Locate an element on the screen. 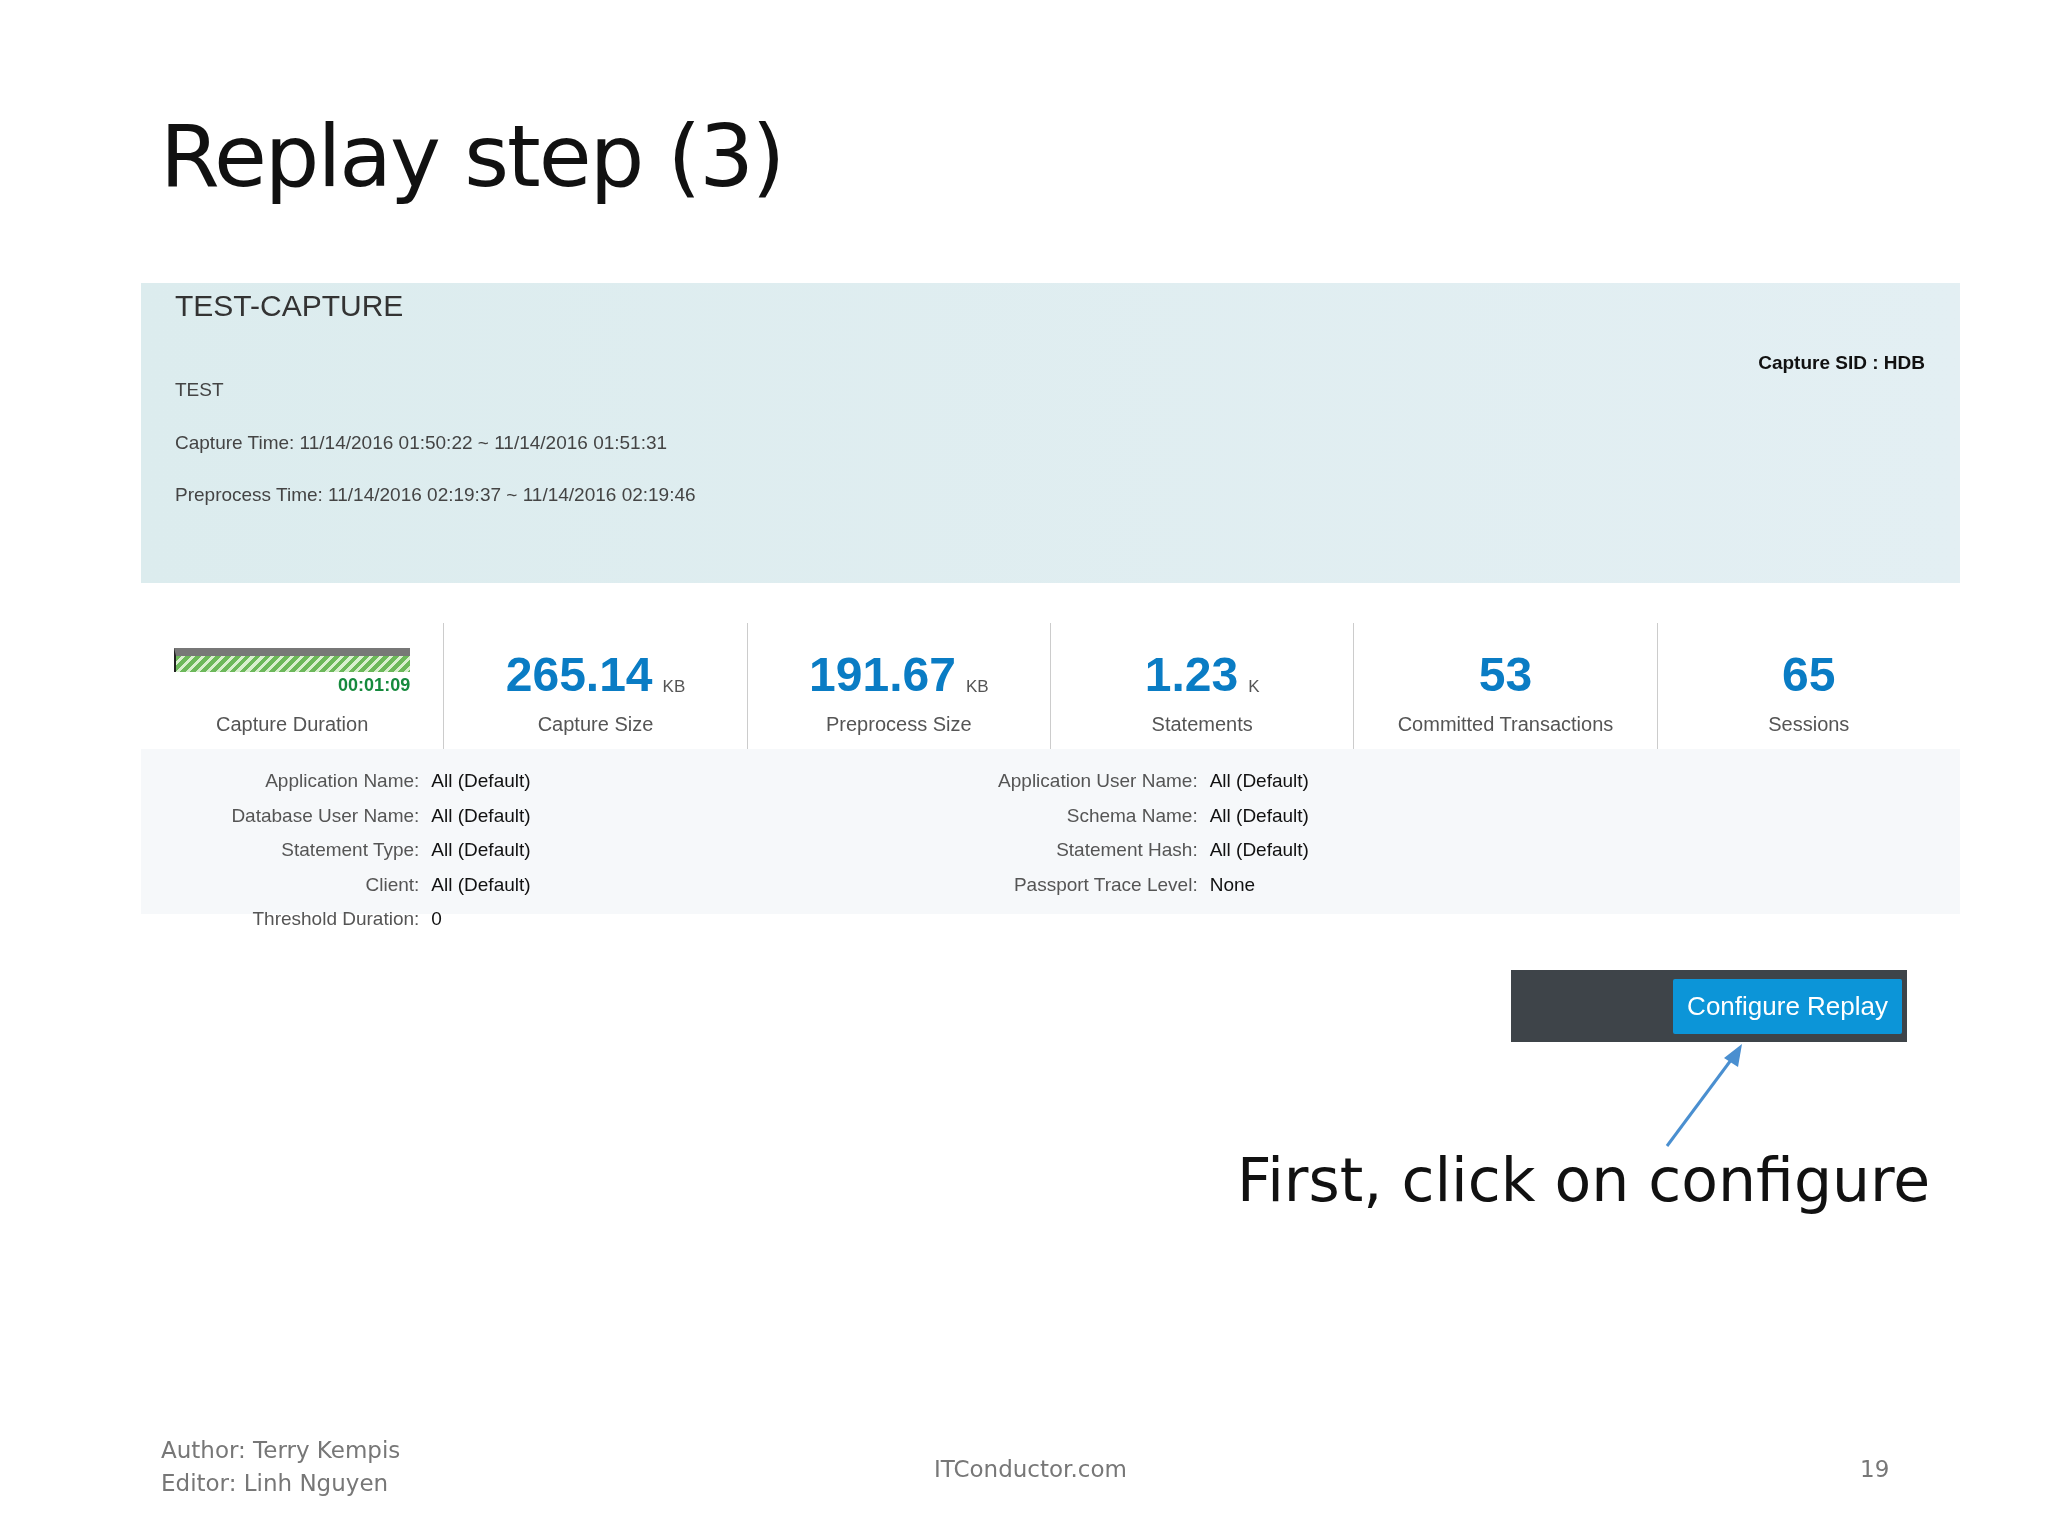 Image resolution: width=2048 pixels, height=1536 pixels. stat-value: 265.14 is located at coordinates (579, 675).